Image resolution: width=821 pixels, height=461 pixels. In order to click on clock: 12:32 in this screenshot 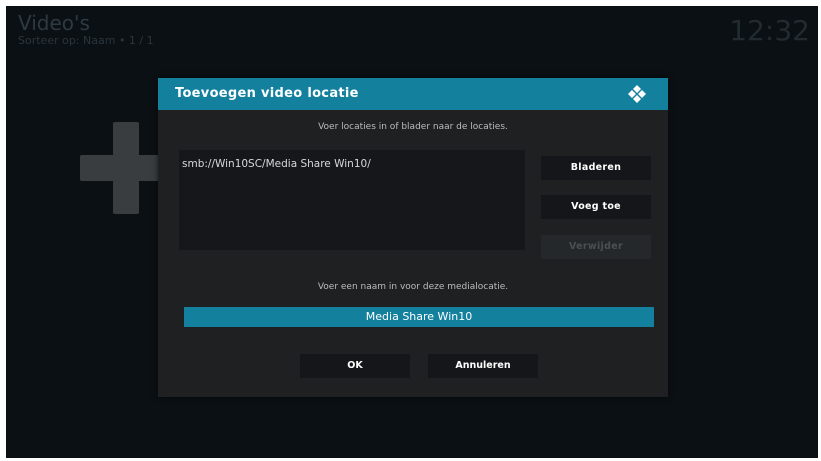, I will do `click(769, 30)`.